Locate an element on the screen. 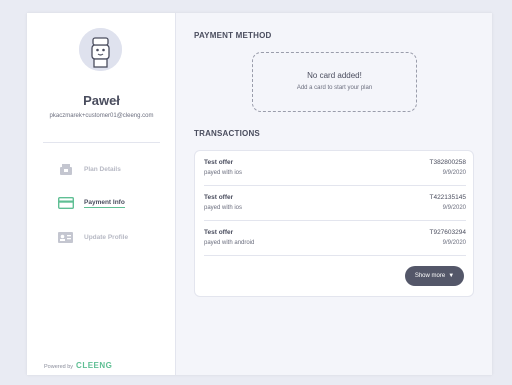 The width and height of the screenshot is (512, 385). caret-down-icon: ▼ is located at coordinates (451, 276).